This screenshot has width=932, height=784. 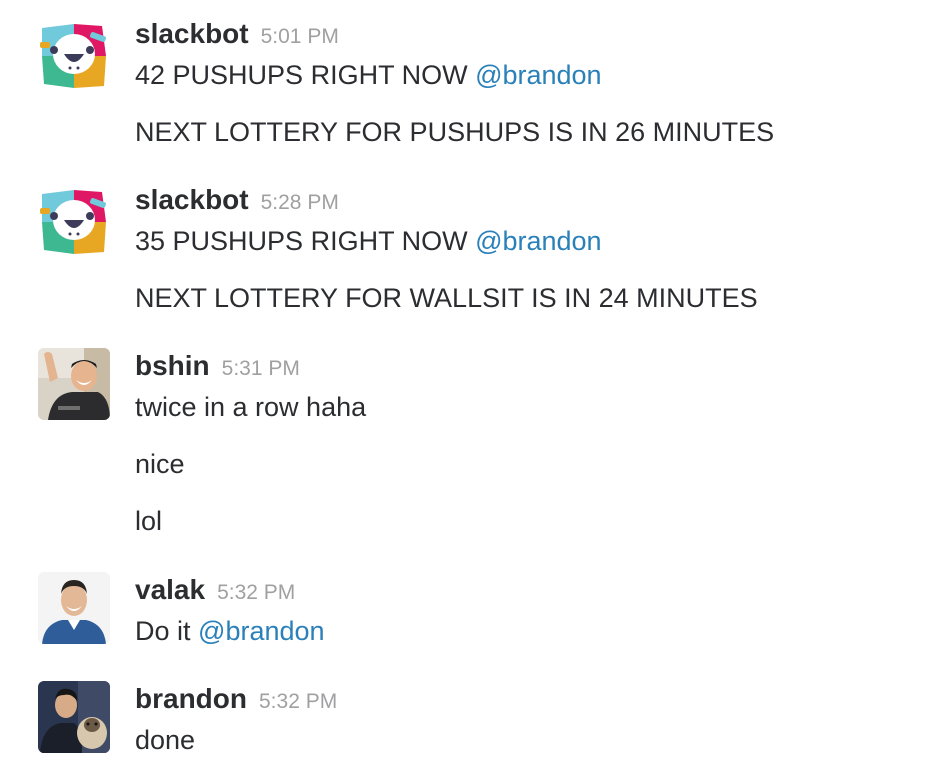 I want to click on message-header: slackbot 5:28 PM, so click(x=237, y=204).